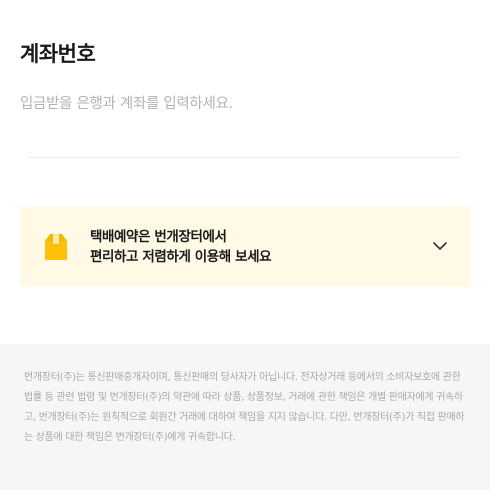 The width and height of the screenshot is (490, 490). What do you see at coordinates (440, 246) in the screenshot?
I see `chevron-down-icon` at bounding box center [440, 246].